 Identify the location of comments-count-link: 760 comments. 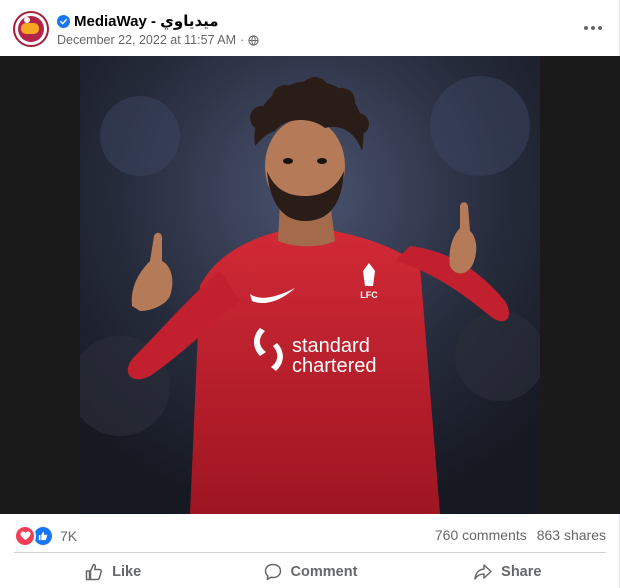
(481, 535).